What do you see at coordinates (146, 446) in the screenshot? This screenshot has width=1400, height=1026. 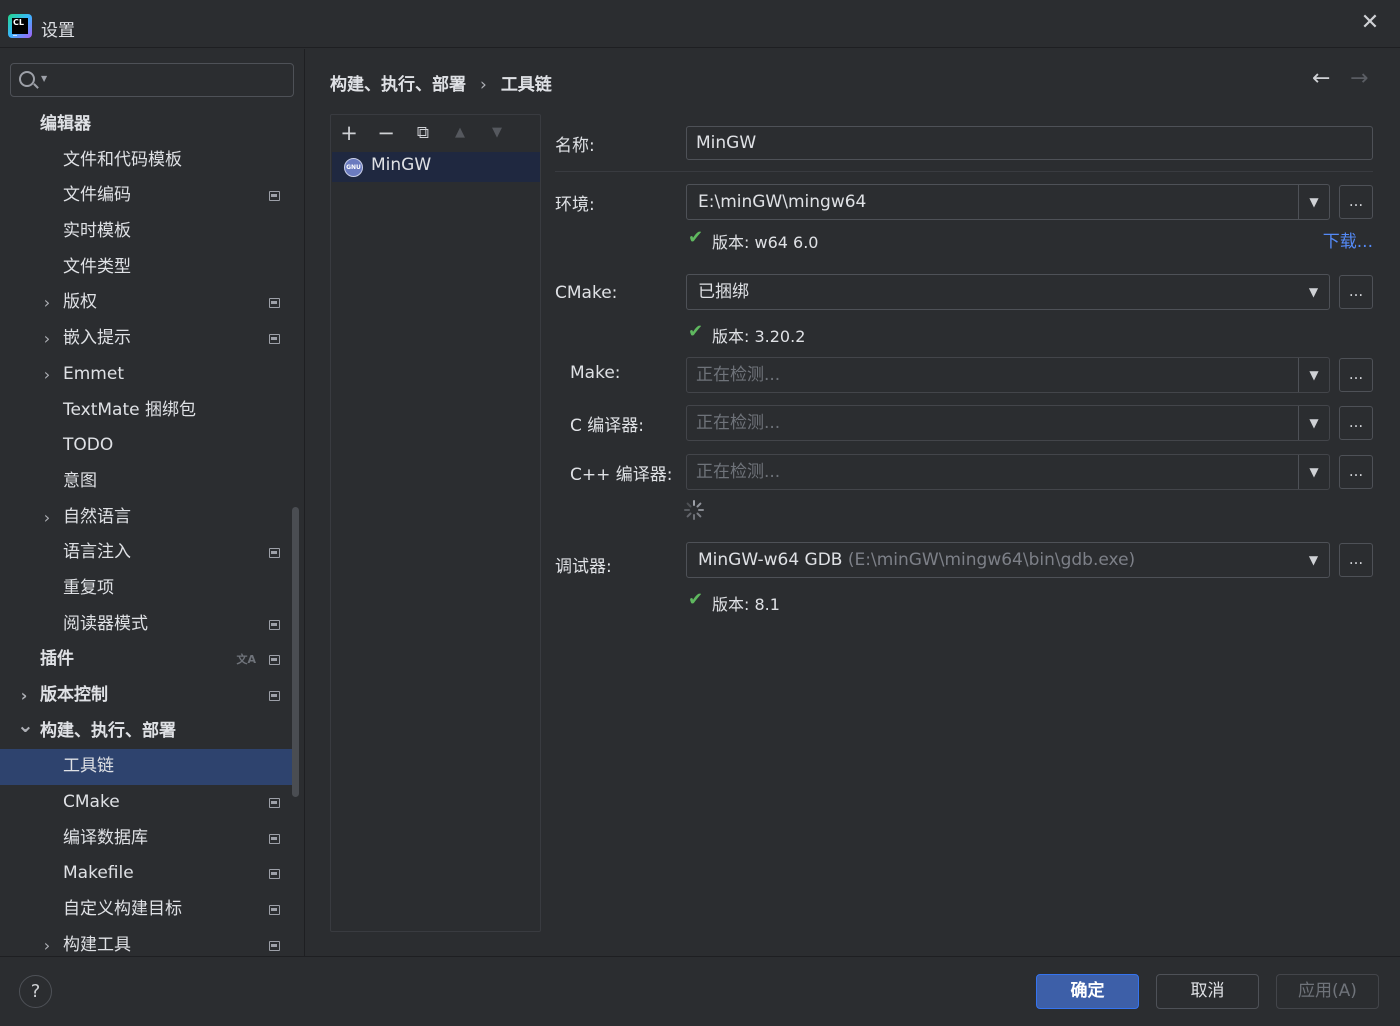 I see `sidebar-item: TODO` at bounding box center [146, 446].